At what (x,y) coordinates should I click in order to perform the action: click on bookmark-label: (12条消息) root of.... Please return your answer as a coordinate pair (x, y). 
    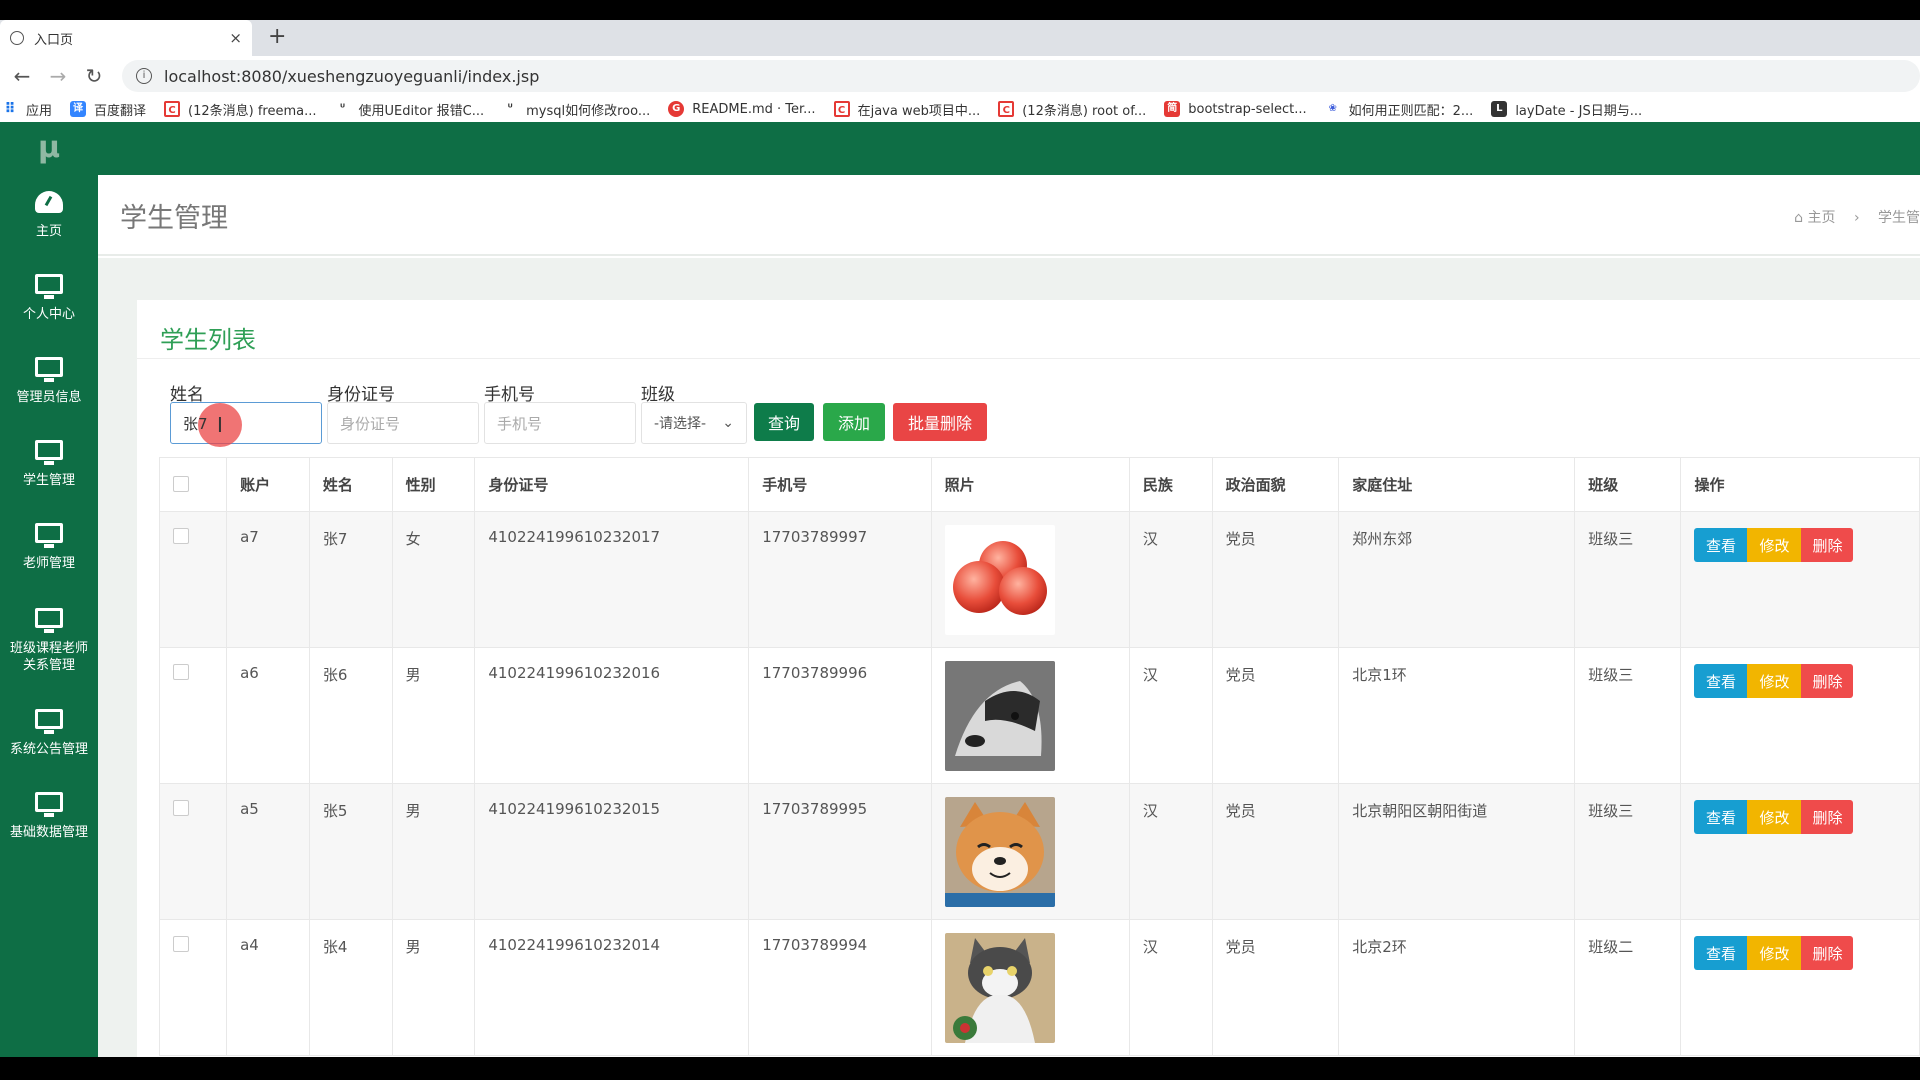
    Looking at the image, I should click on (1084, 111).